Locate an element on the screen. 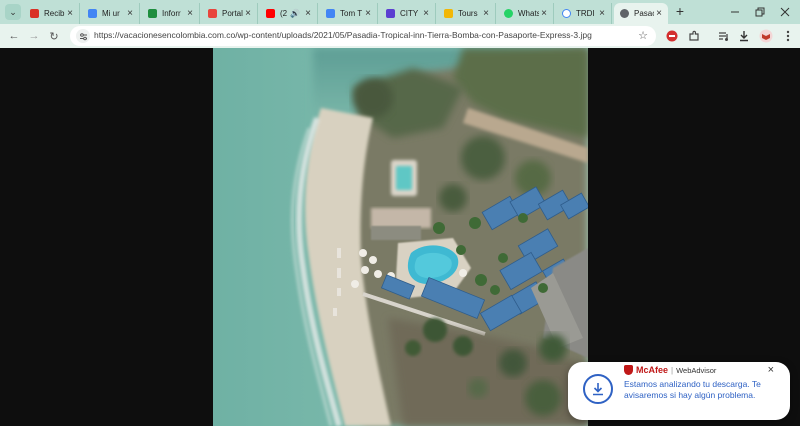 The width and height of the screenshot is (800, 426). extensions-button is located at coordinates (694, 36).